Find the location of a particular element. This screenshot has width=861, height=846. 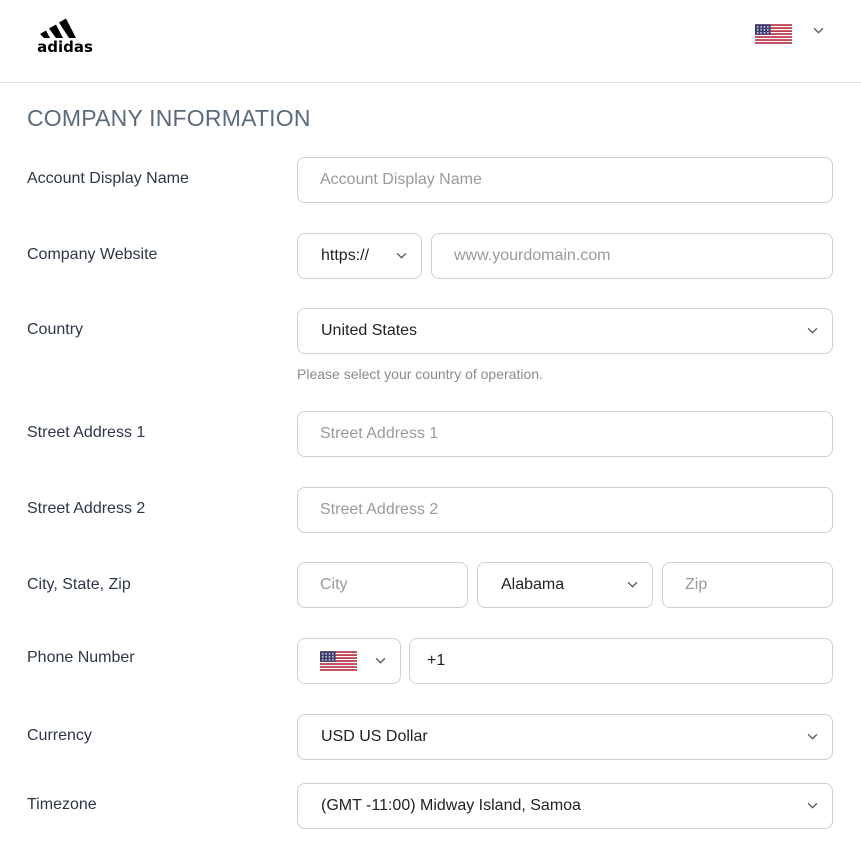

country-hint: Please select your country of operation. is located at coordinates (420, 374).